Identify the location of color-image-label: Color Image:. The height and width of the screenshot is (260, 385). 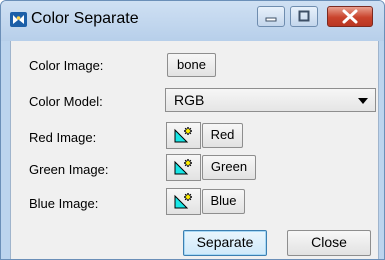
(66, 65).